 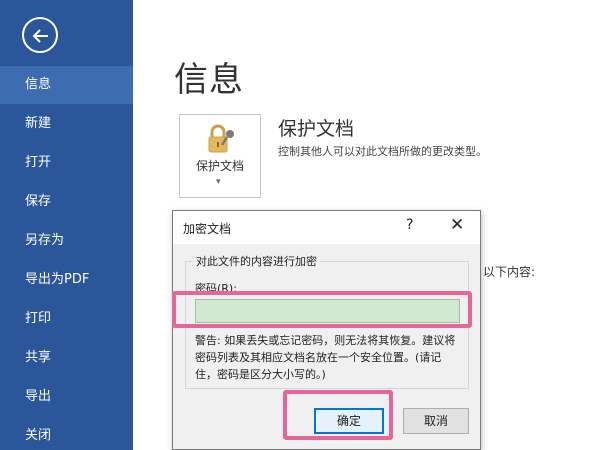 I want to click on nav-item-share: 共享, so click(x=66, y=358).